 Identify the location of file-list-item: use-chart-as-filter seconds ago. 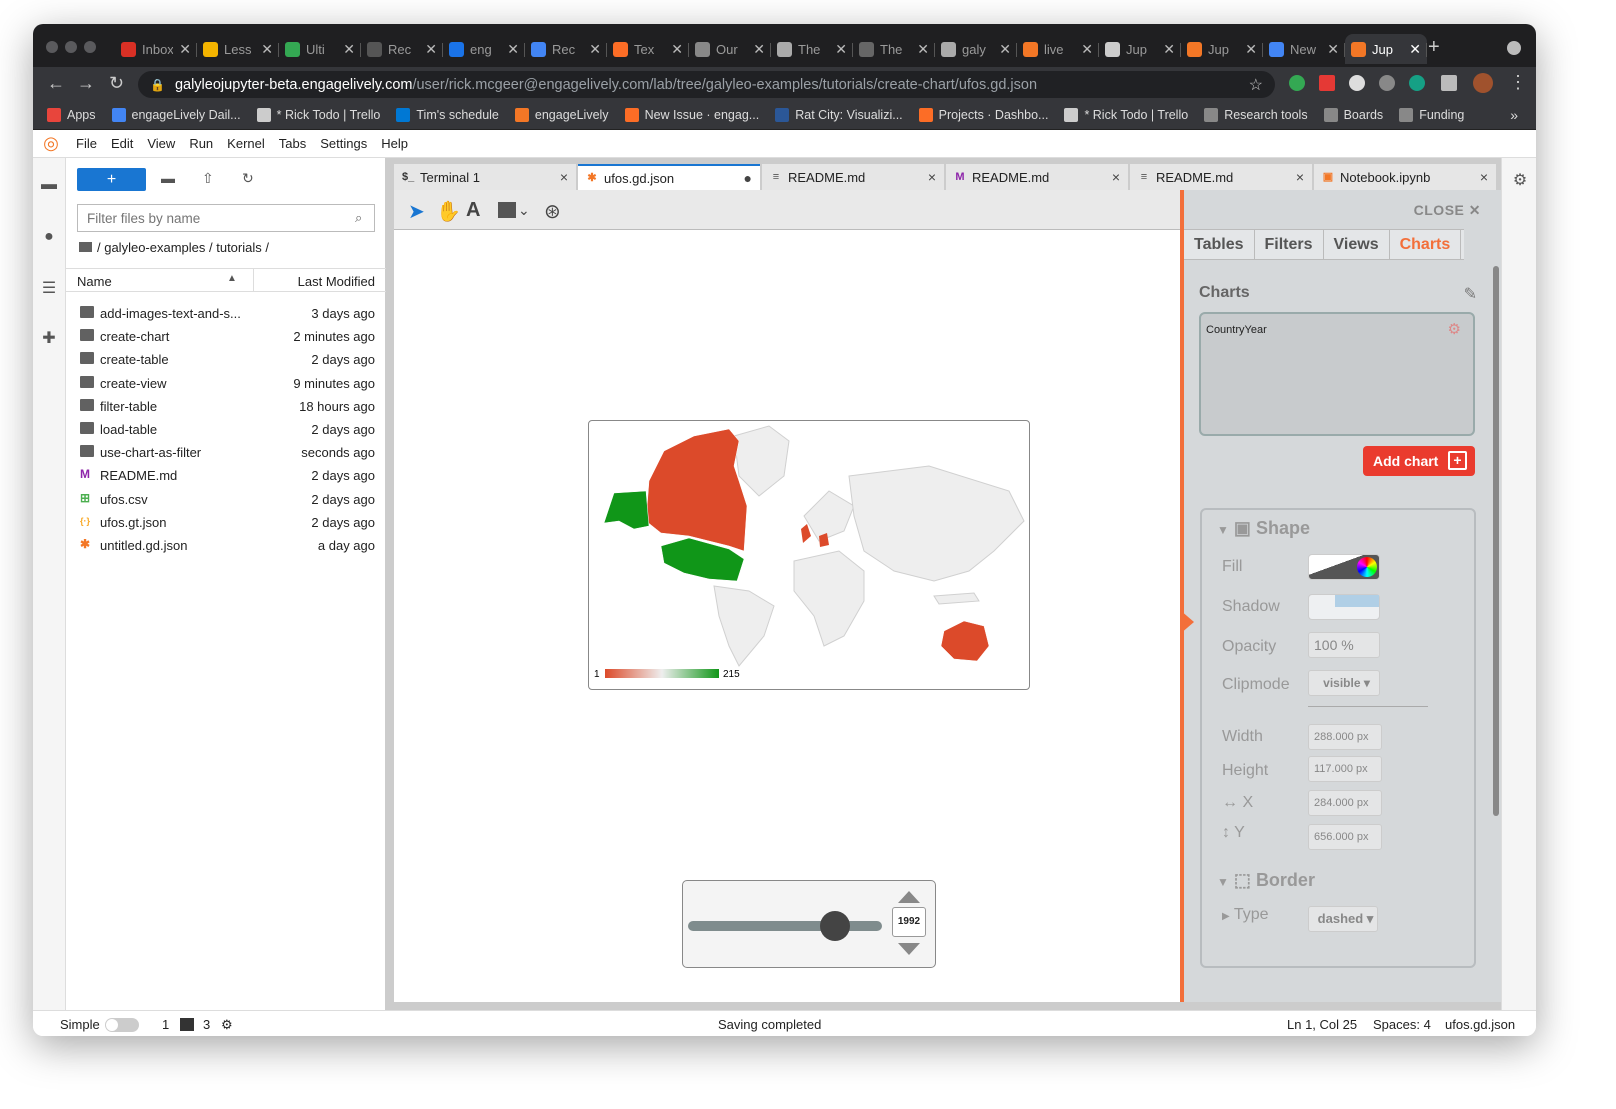
(226, 452).